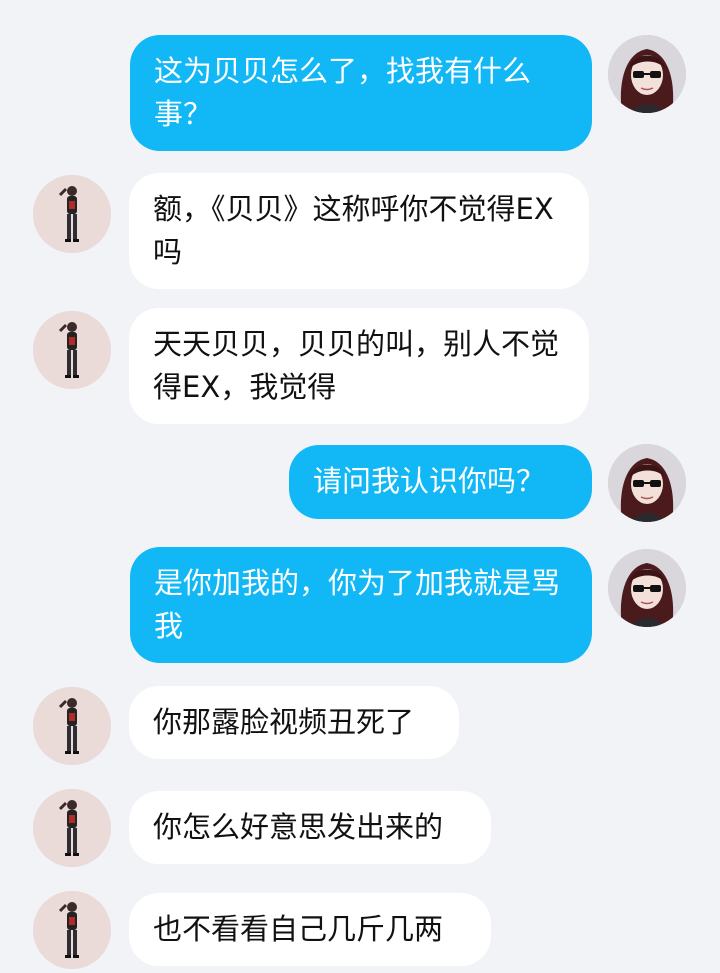  What do you see at coordinates (440, 482) in the screenshot?
I see `message-bubble: 请问我认识你吗？` at bounding box center [440, 482].